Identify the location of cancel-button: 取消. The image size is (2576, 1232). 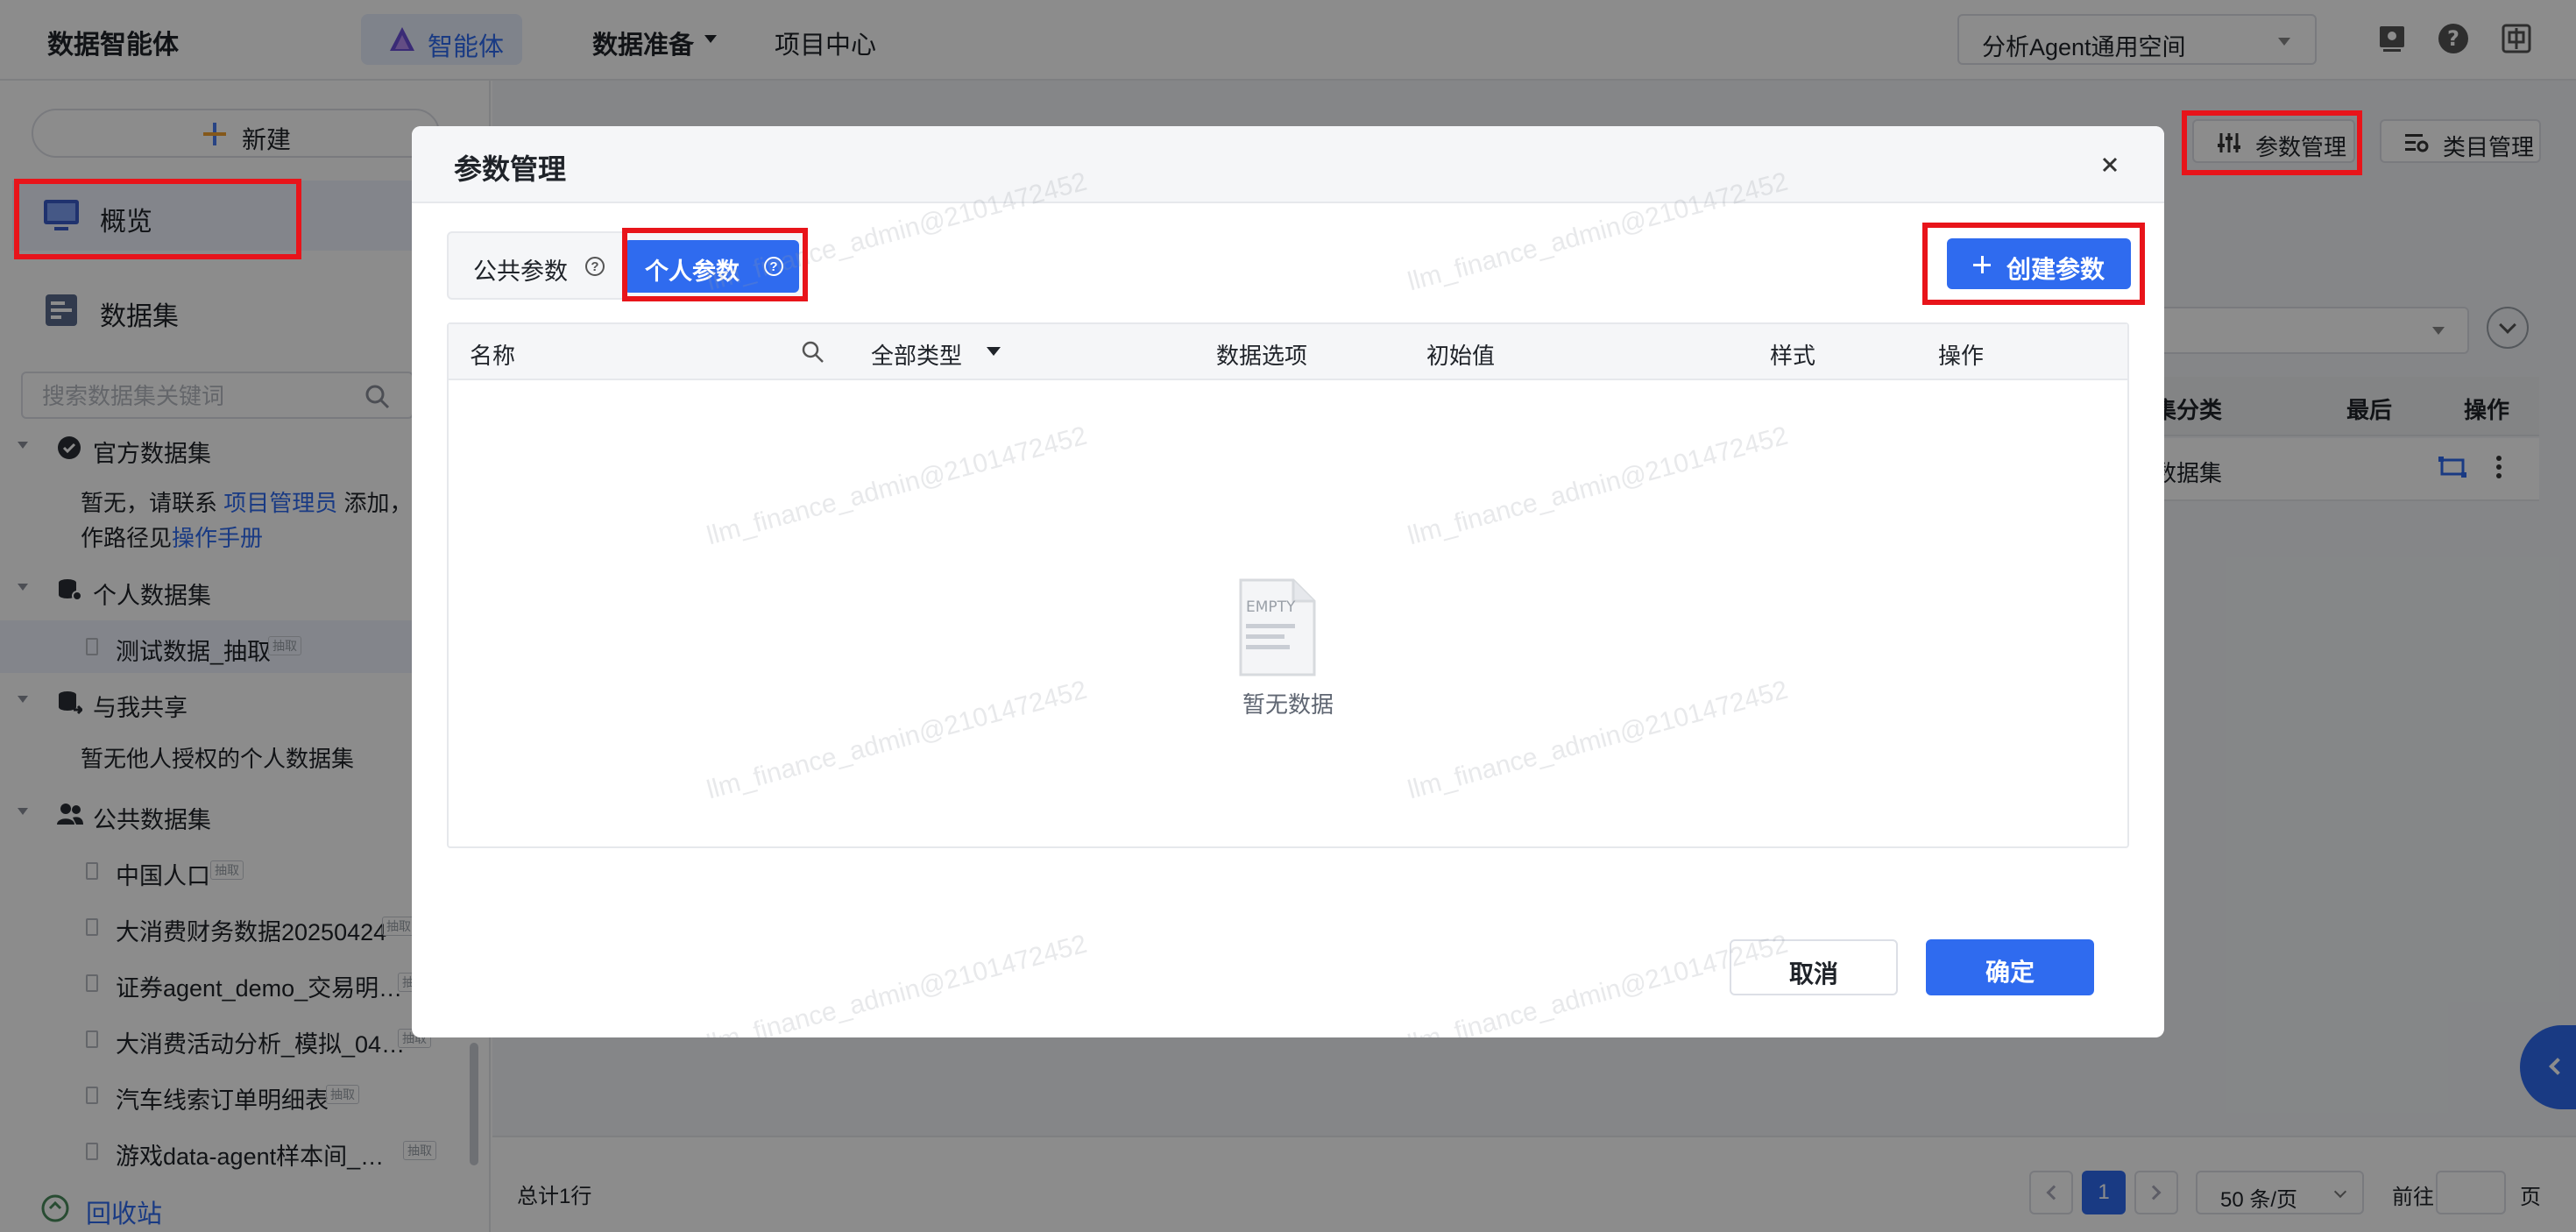
(1814, 967).